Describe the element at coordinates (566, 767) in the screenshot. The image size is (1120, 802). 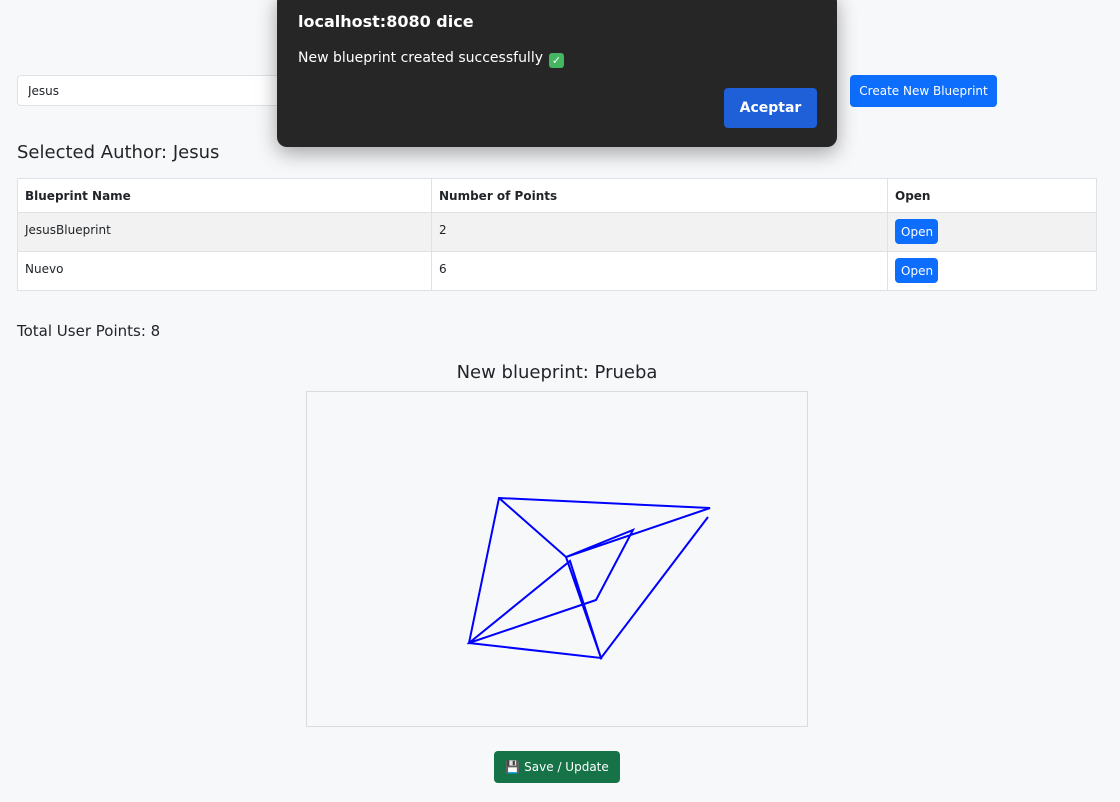
I see `save-update-label: Save / Update` at that location.